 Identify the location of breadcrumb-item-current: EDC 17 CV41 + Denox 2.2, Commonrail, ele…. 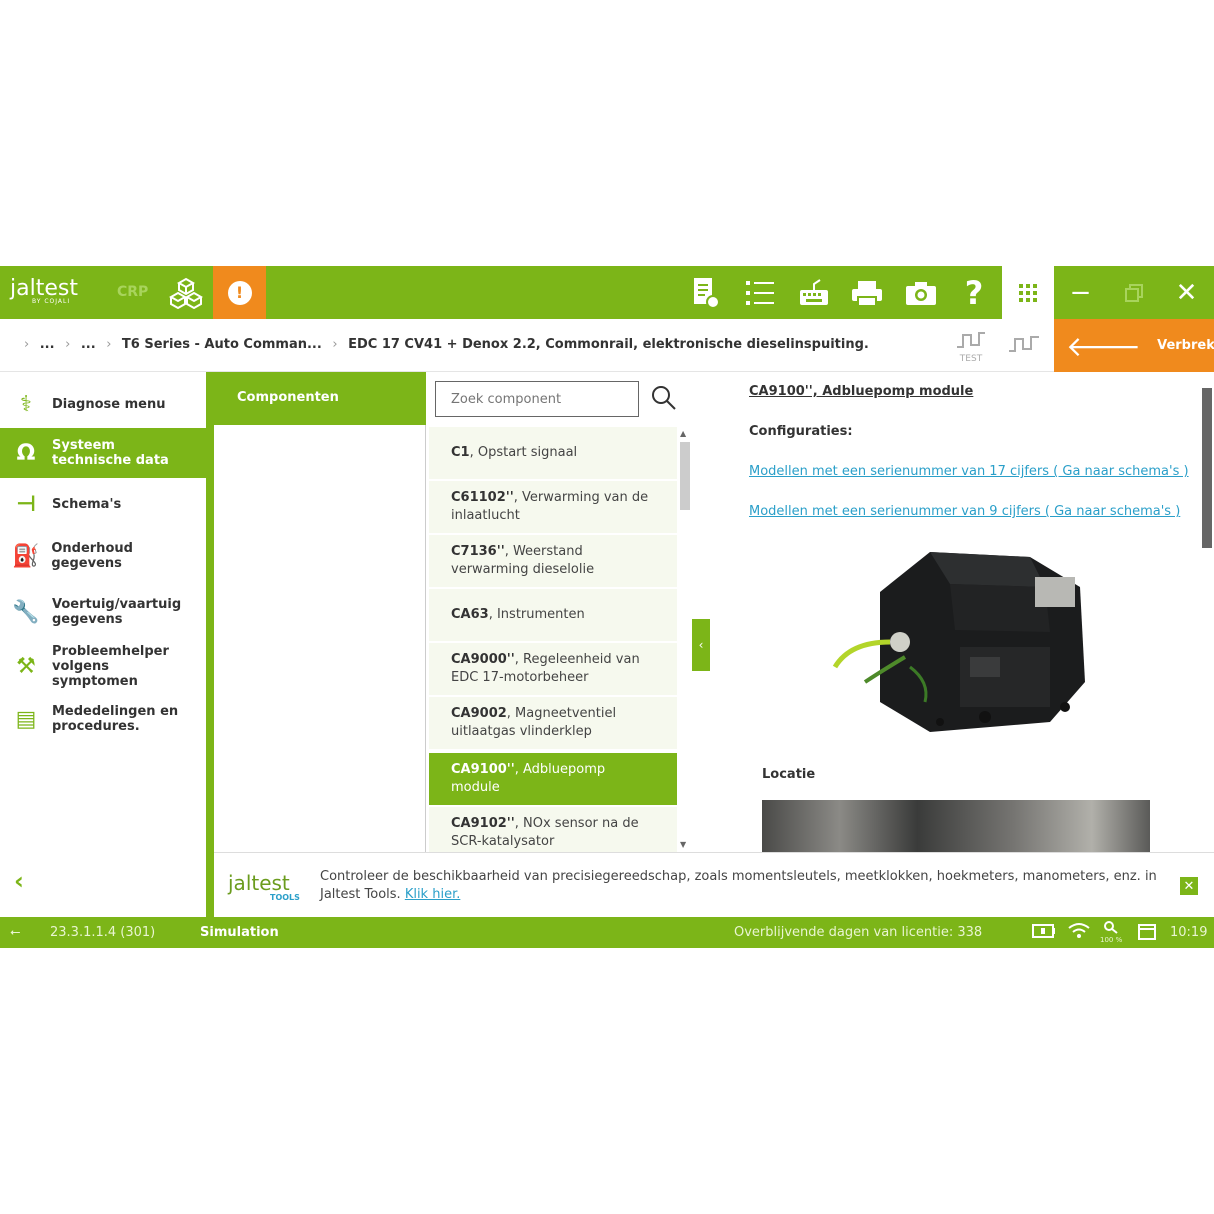
(608, 344).